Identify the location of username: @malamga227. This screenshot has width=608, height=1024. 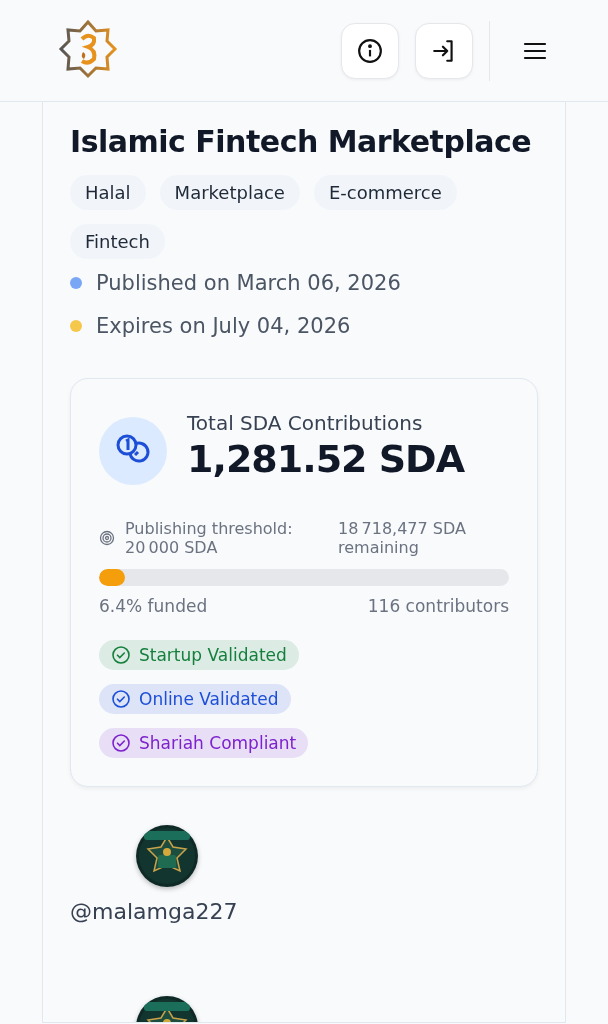
(154, 911).